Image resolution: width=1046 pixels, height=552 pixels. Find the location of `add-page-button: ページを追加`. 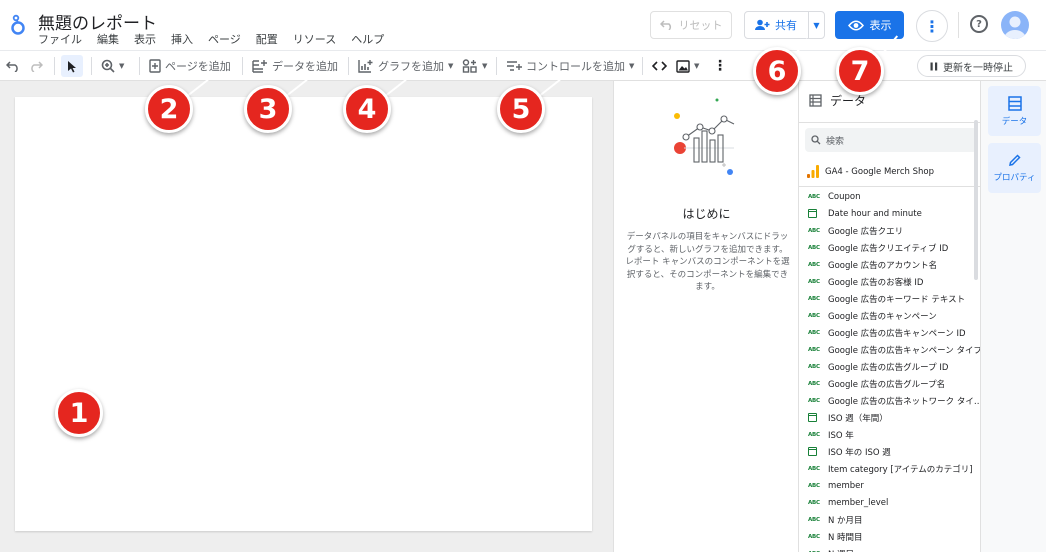

add-page-button: ページを追加 is located at coordinates (190, 66).